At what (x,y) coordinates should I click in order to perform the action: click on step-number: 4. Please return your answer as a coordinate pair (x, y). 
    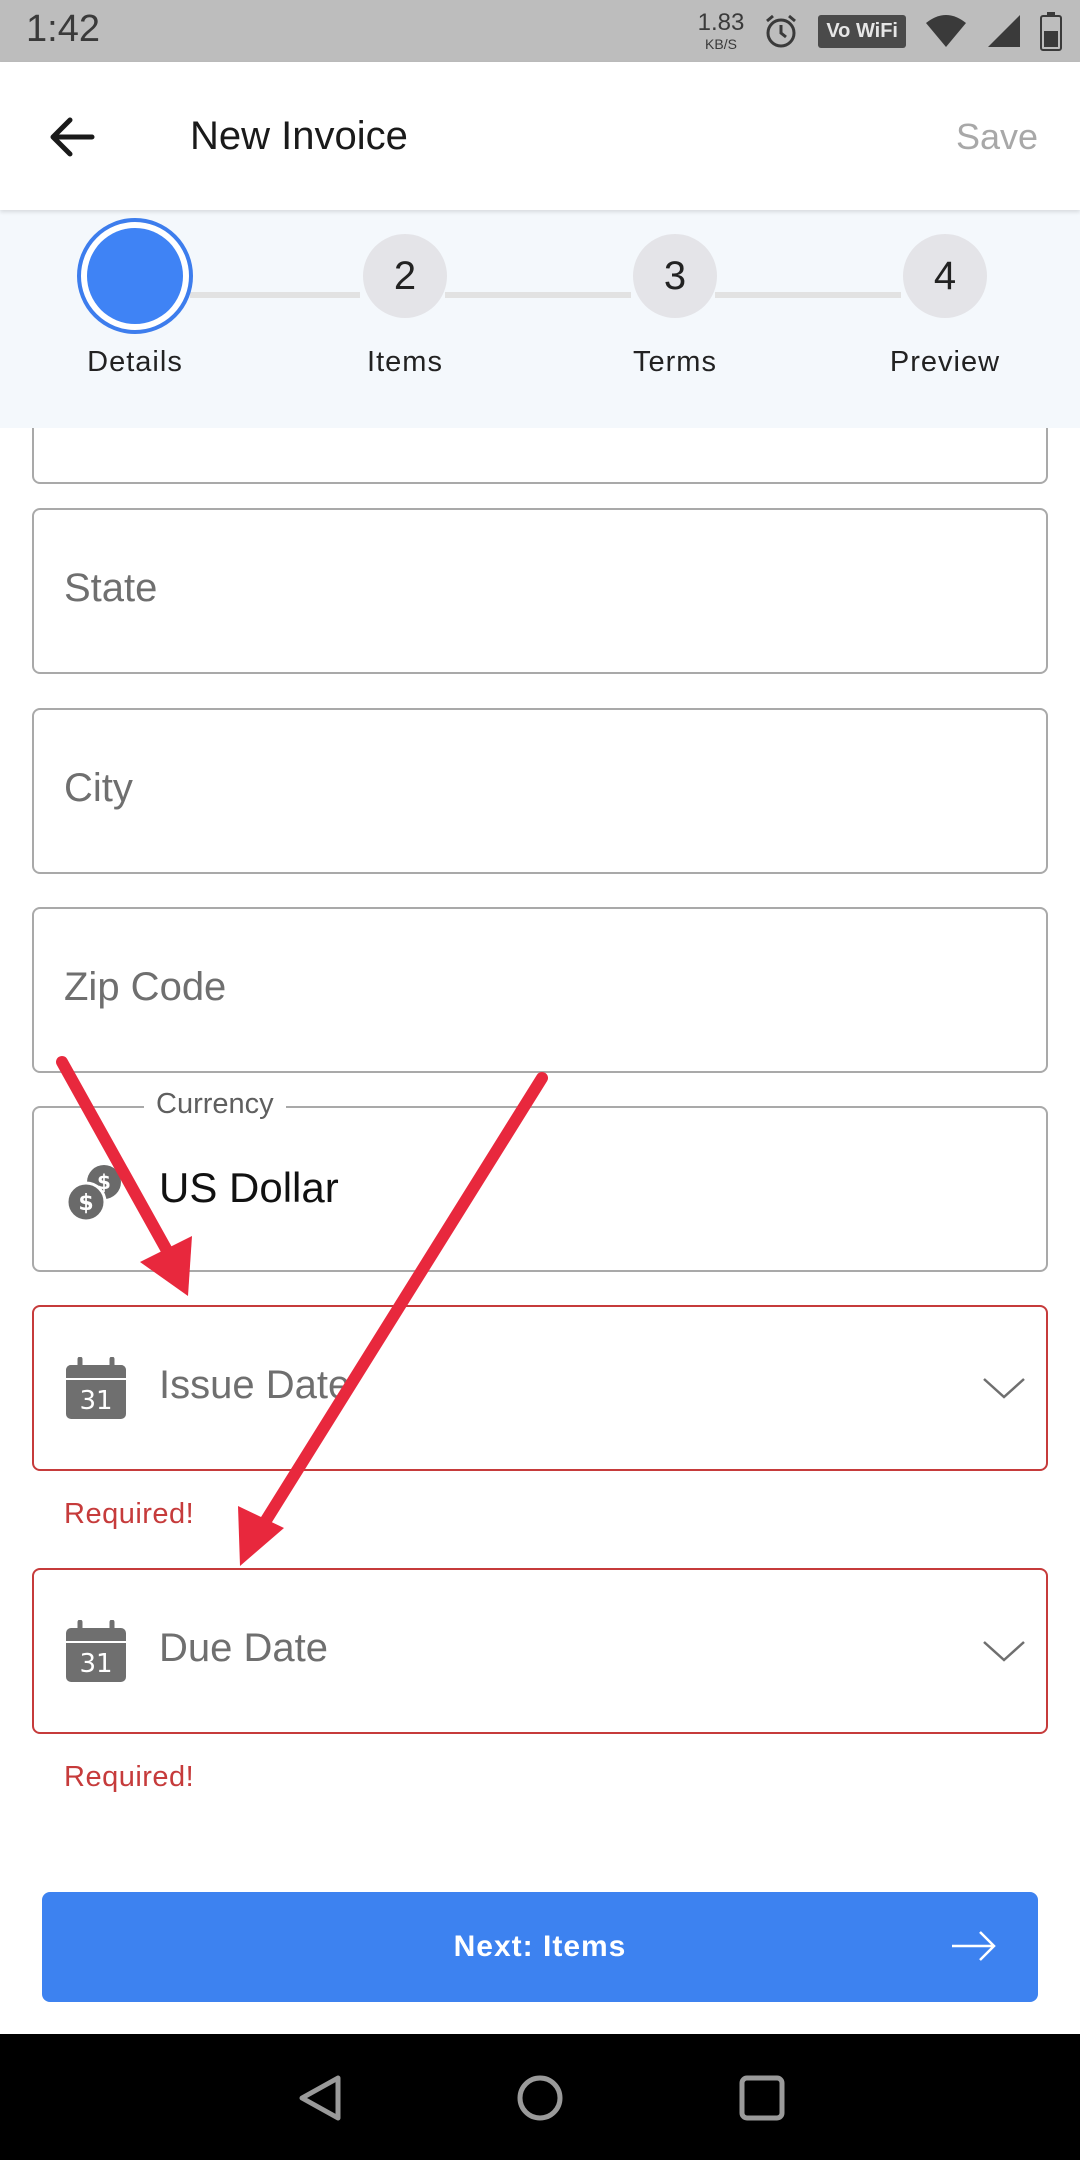
    Looking at the image, I should click on (945, 276).